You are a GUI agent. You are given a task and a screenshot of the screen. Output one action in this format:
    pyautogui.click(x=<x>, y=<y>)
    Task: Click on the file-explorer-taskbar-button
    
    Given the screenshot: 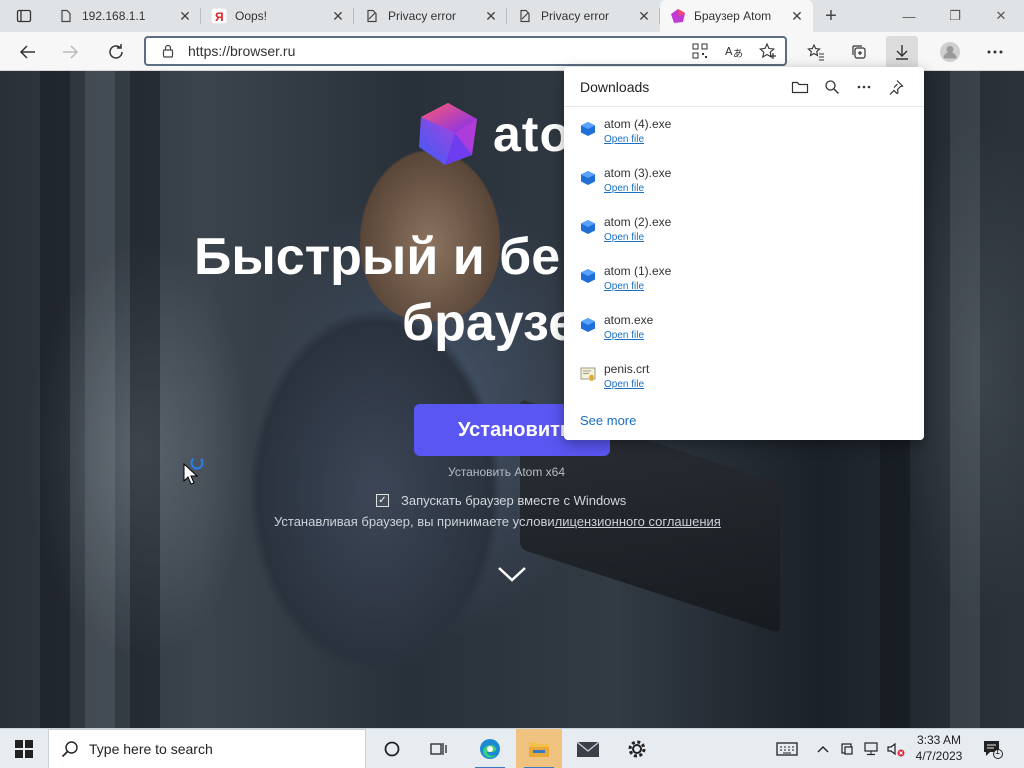 What is the action you would take?
    pyautogui.click(x=539, y=748)
    